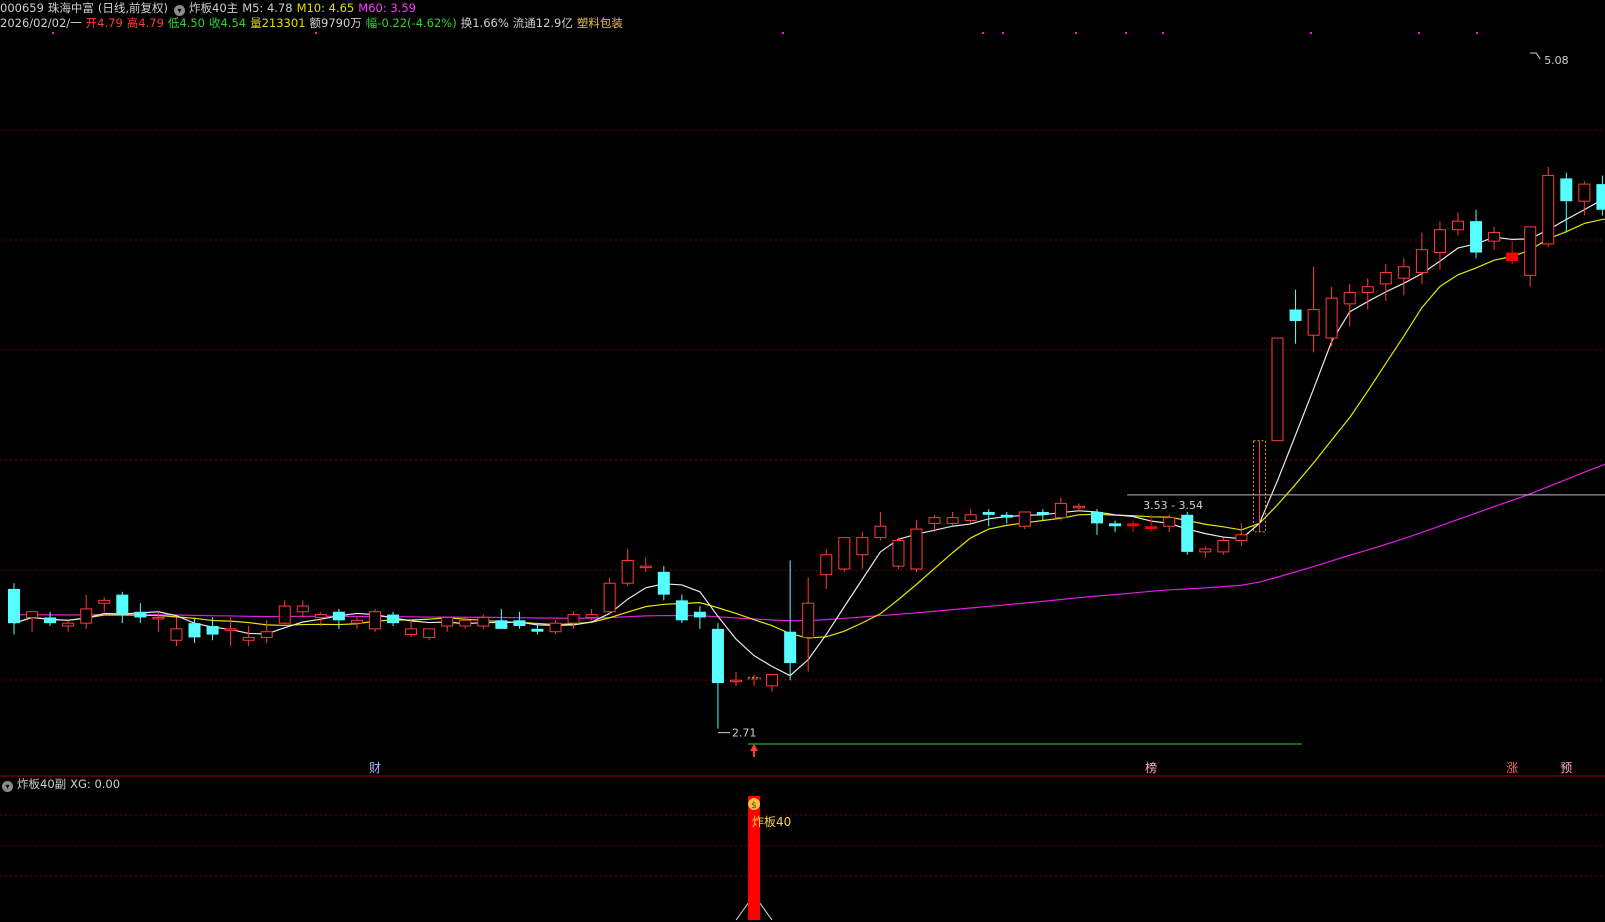 This screenshot has height=922, width=1605. Describe the element at coordinates (754, 750) in the screenshot. I see `buy-arrow-icon` at that location.